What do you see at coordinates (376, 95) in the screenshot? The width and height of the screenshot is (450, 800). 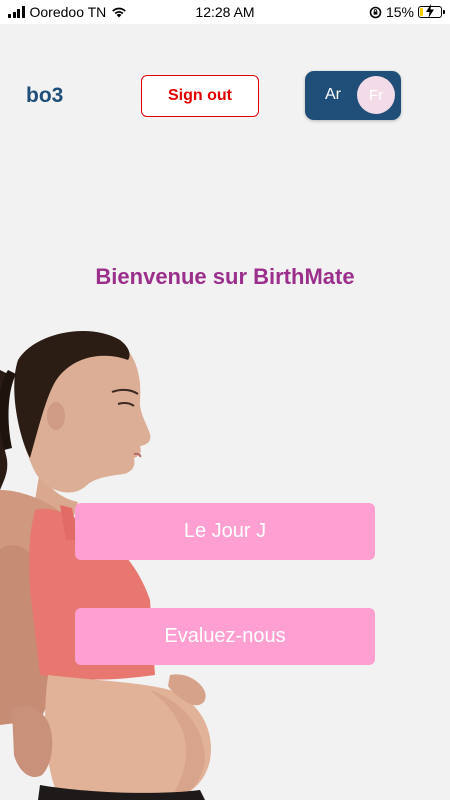 I see `lang-option-fr: Fr` at bounding box center [376, 95].